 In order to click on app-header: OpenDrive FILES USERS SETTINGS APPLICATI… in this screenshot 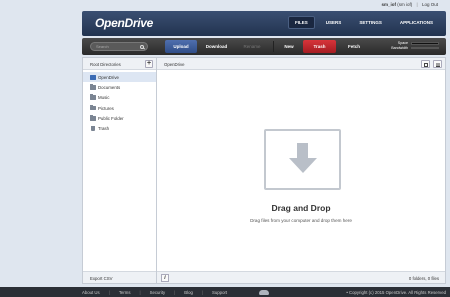, I will do `click(264, 23)`.